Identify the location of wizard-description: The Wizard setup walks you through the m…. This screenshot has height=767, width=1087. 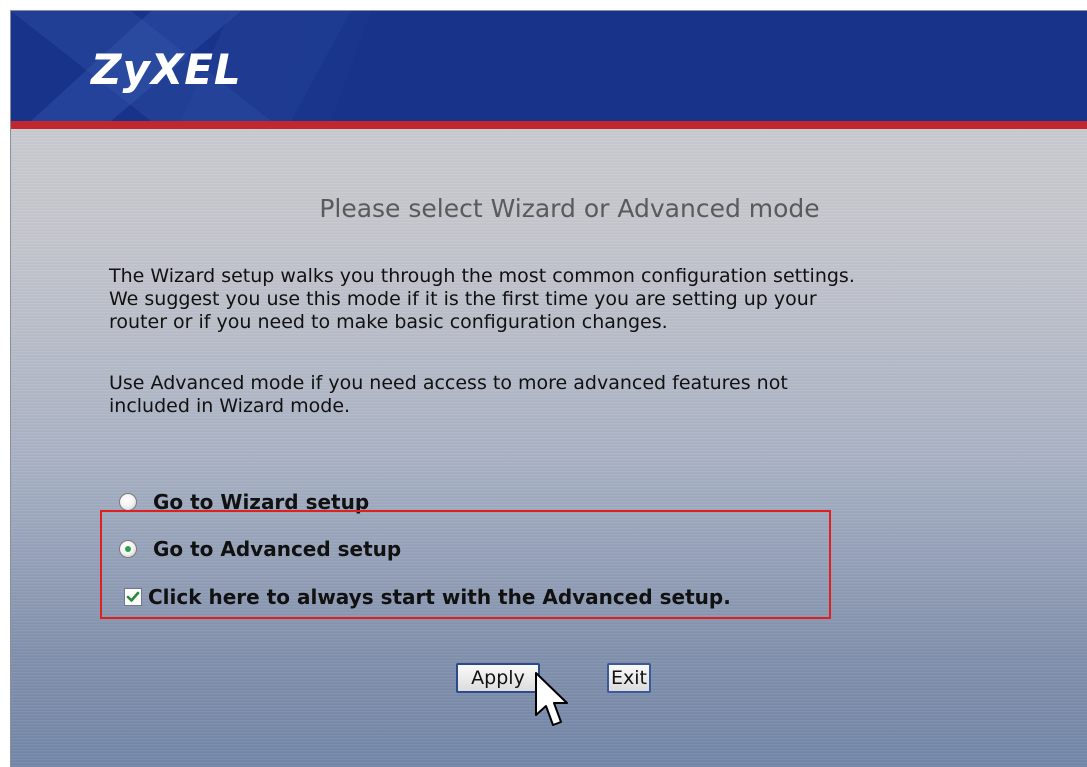
(482, 299).